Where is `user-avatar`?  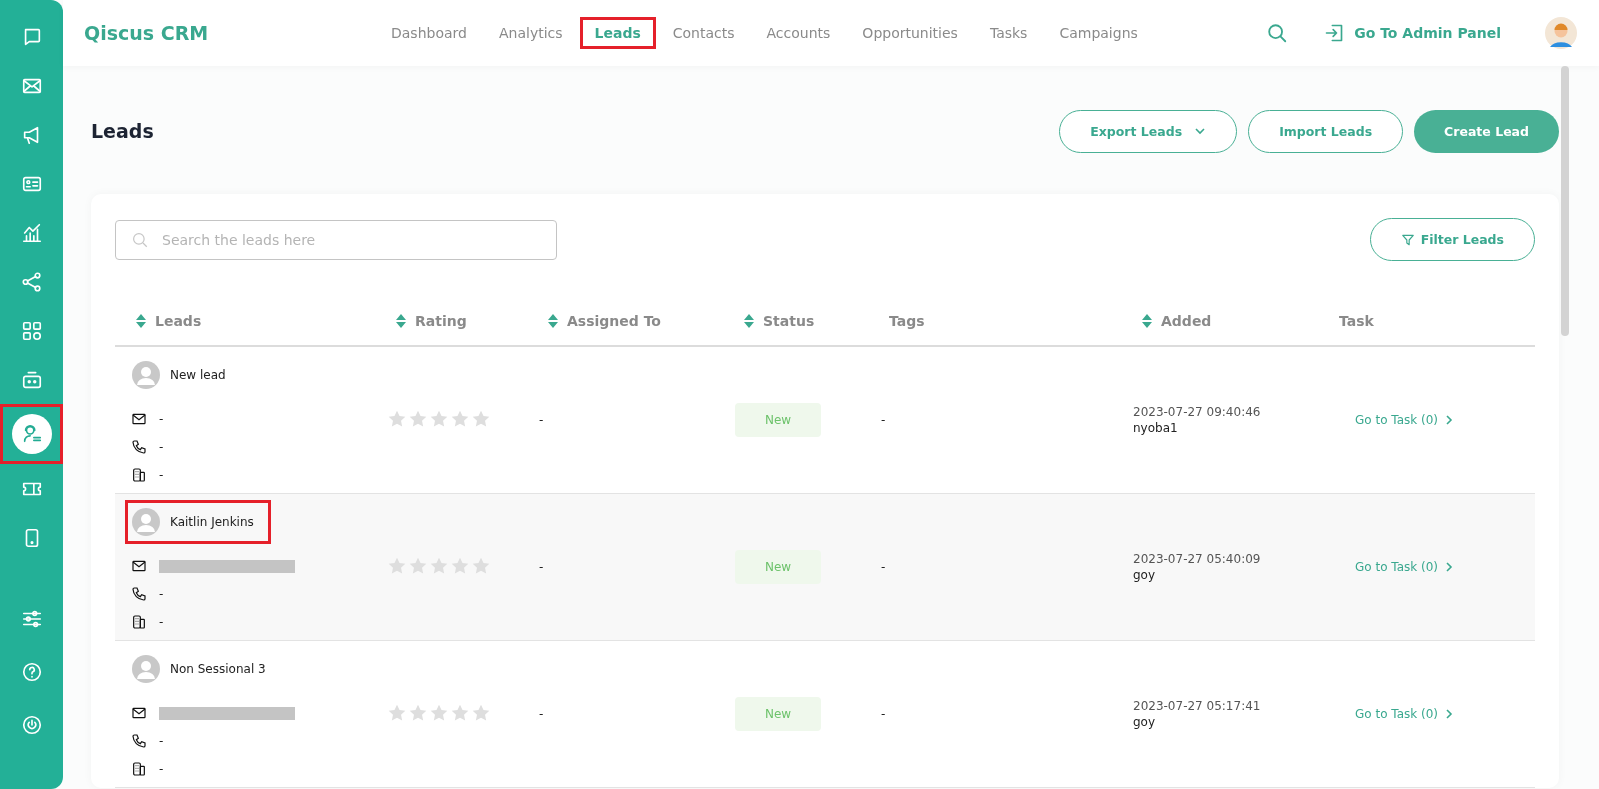 user-avatar is located at coordinates (1561, 33).